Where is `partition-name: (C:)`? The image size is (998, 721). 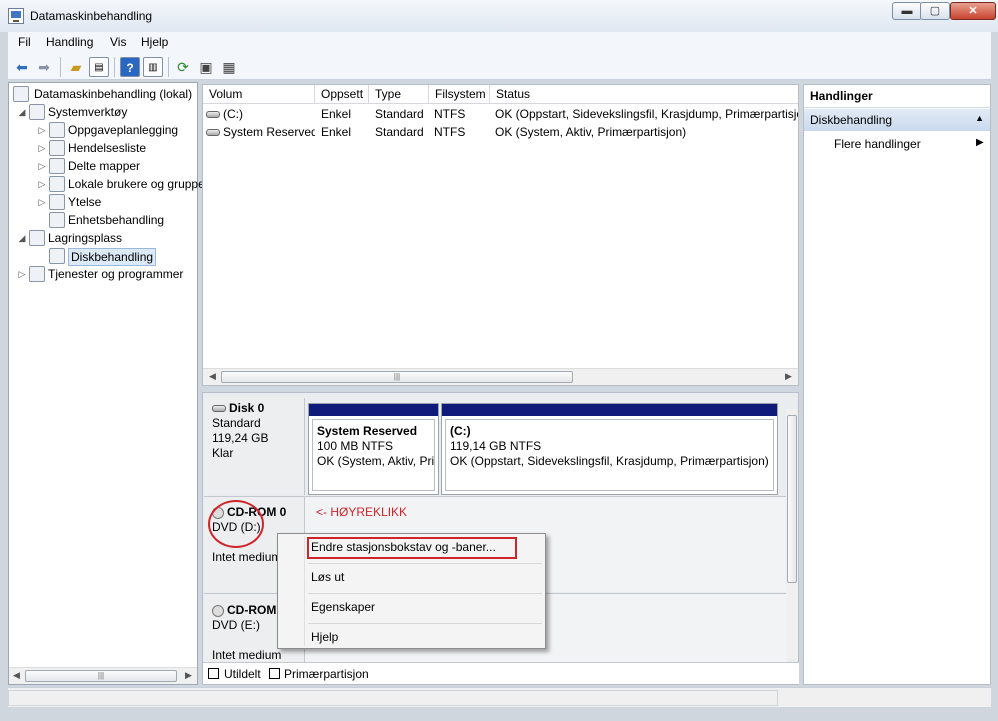
partition-name: (C:) is located at coordinates (460, 431).